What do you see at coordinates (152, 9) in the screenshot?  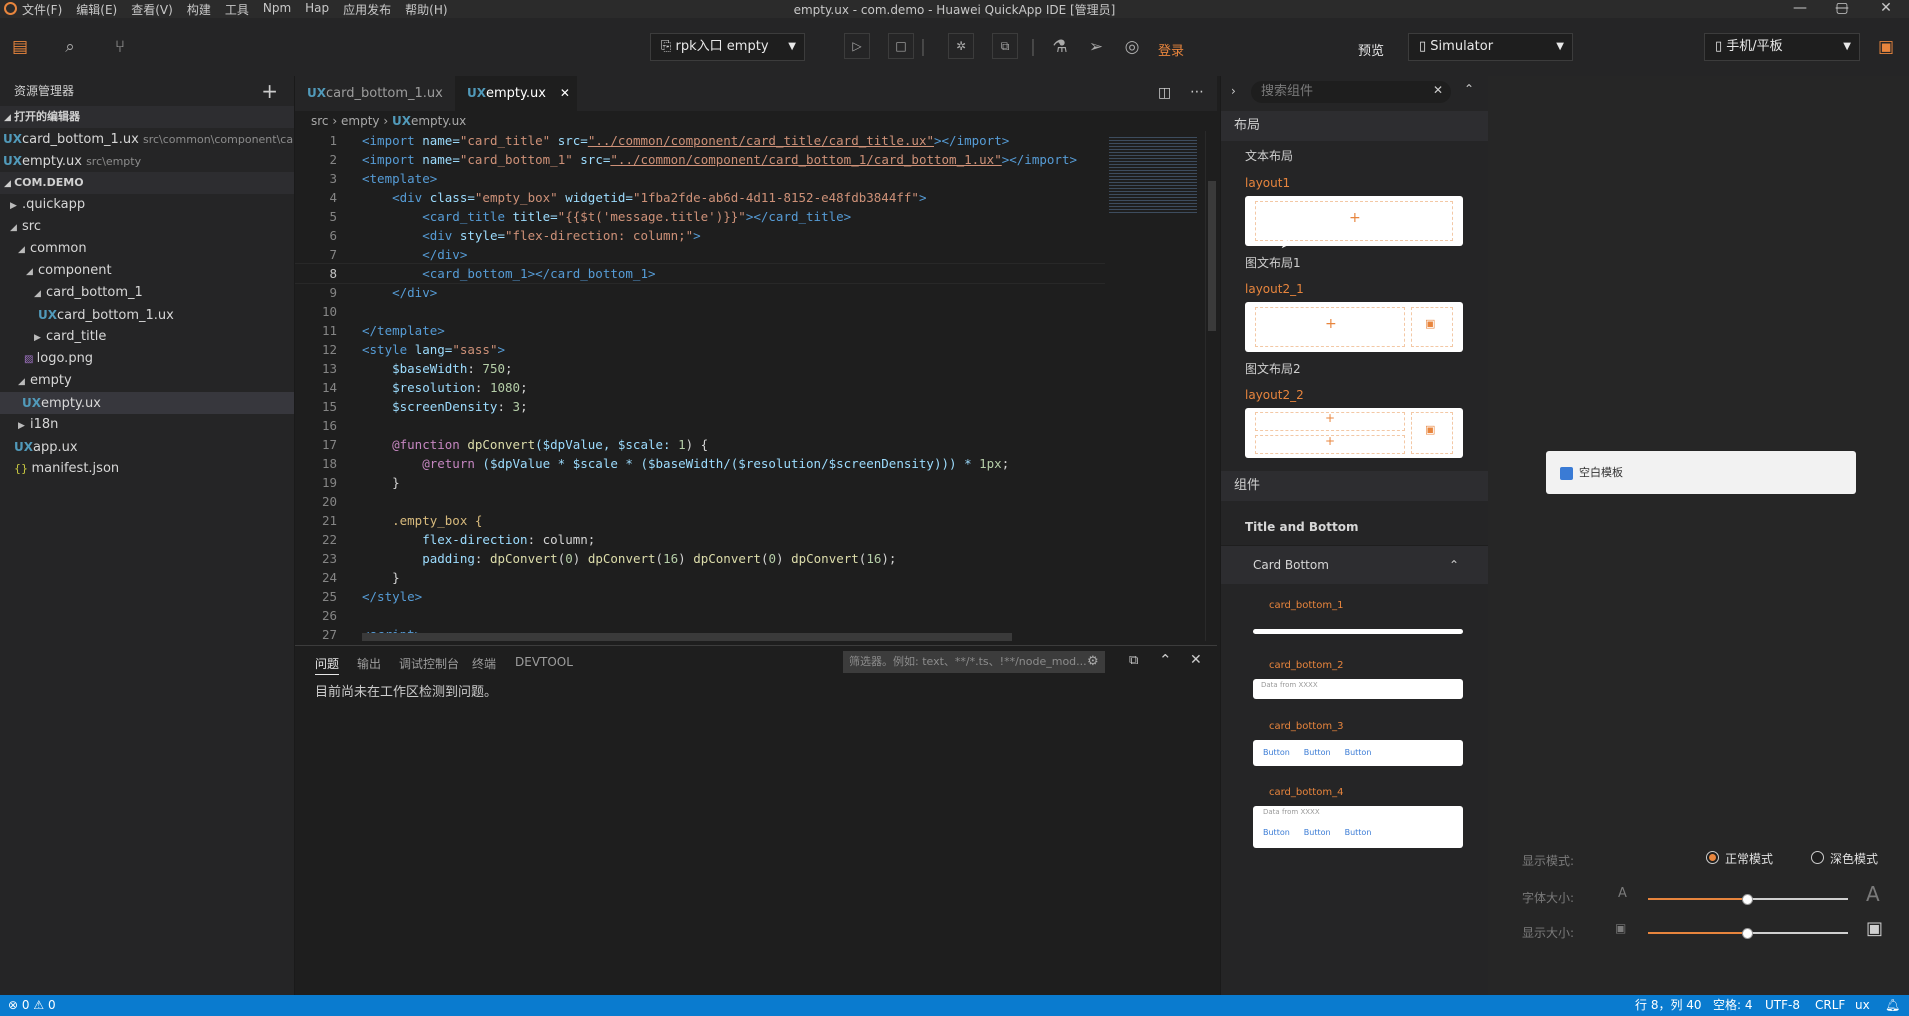 I see `menu-view: 查看(V)` at bounding box center [152, 9].